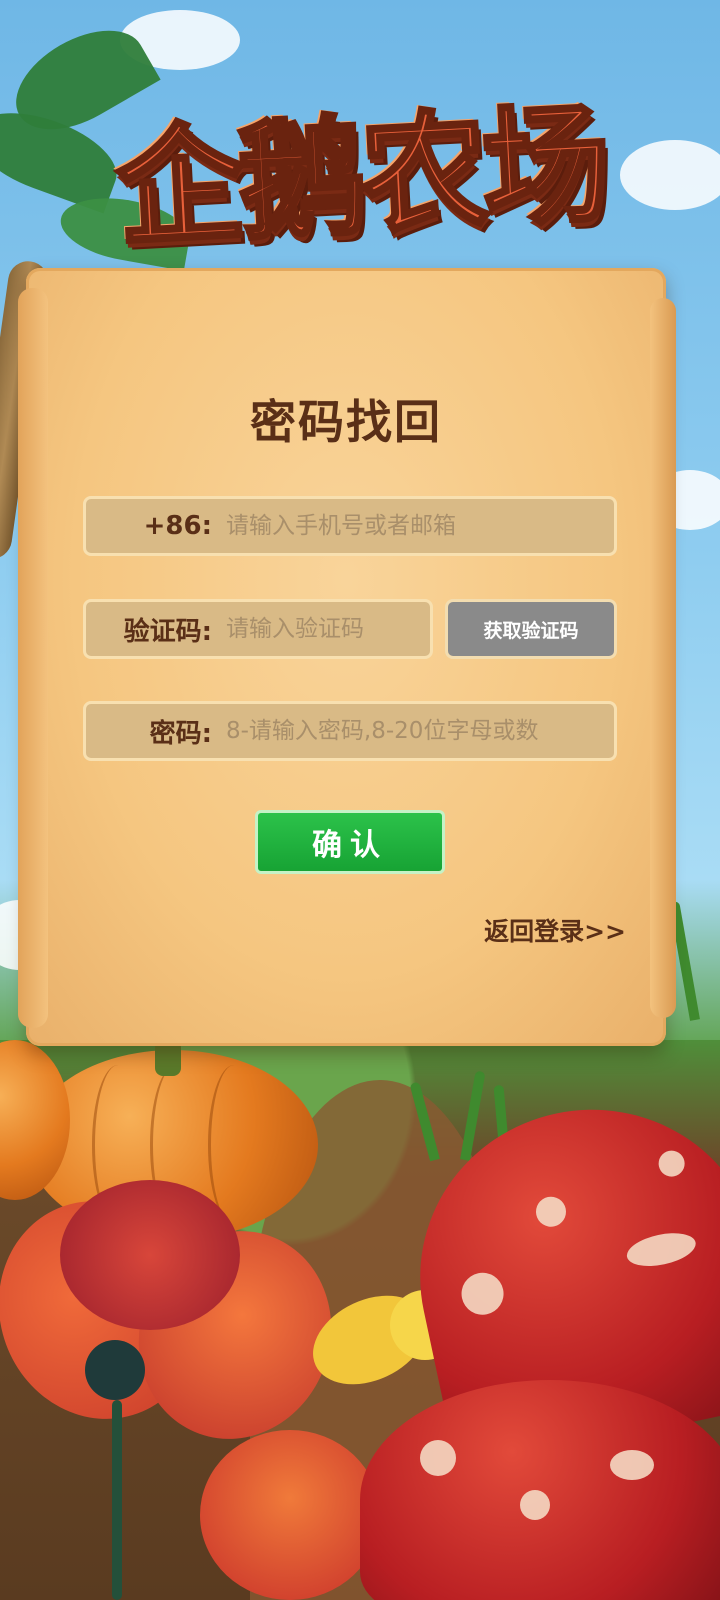 This screenshot has height=1600, width=720. Describe the element at coordinates (233, 1145) in the screenshot. I see `pumpkin-rib` at that location.